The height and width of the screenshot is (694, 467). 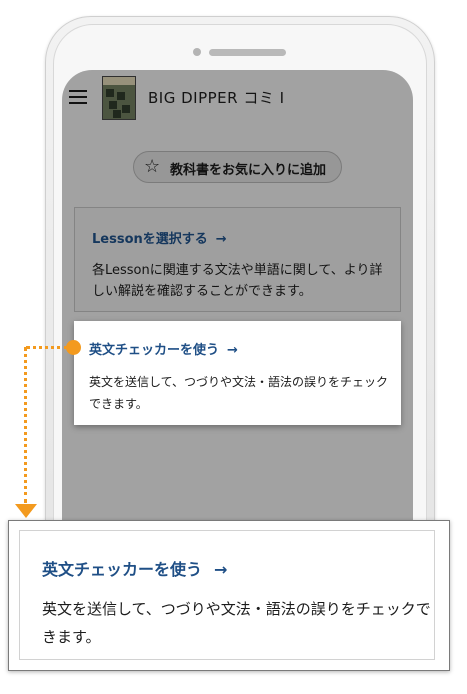 I want to click on callout-dotted-line-vertical, so click(x=25, y=425).